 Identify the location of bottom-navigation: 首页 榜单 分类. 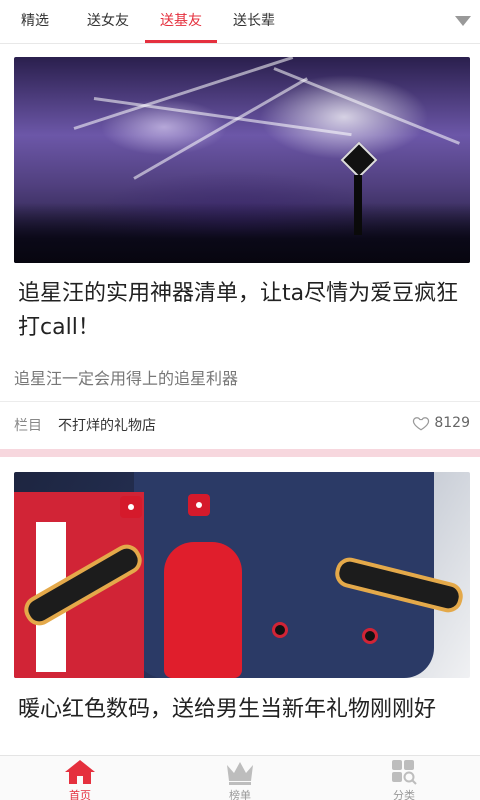
(240, 777).